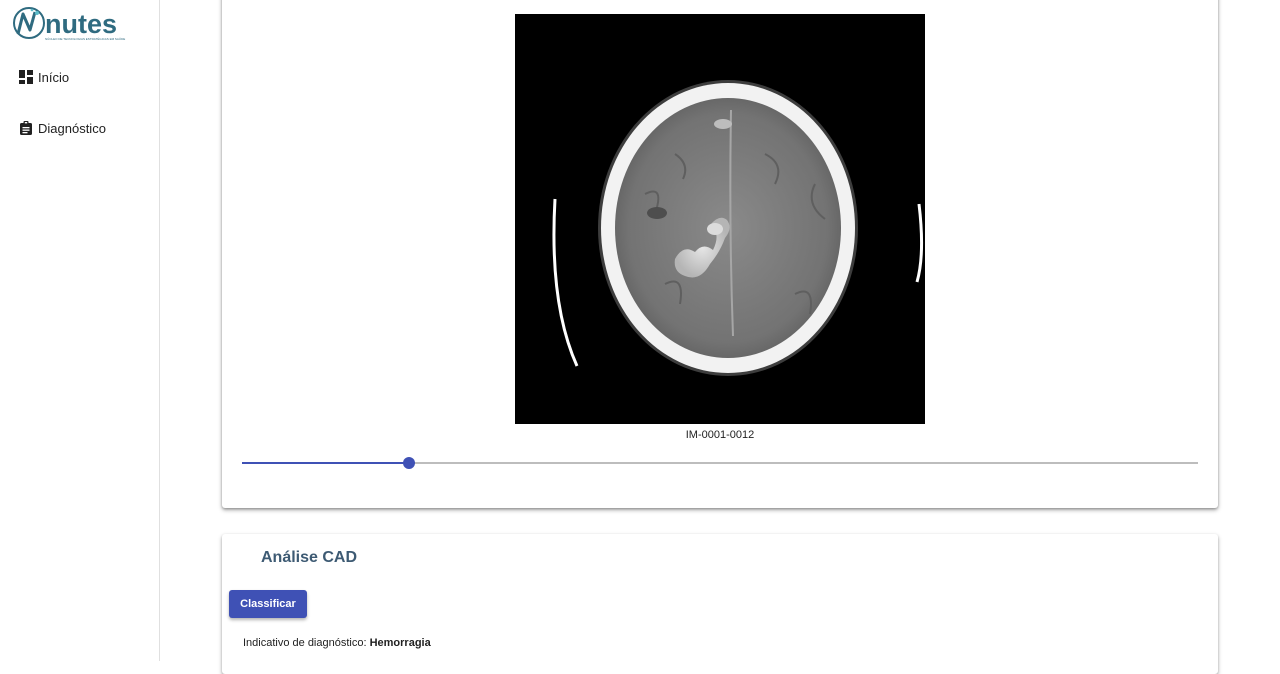 The image size is (1280, 674). I want to click on diagnosis-indicator: Indicativo de diagnóstico: Hemorragia, so click(337, 643).